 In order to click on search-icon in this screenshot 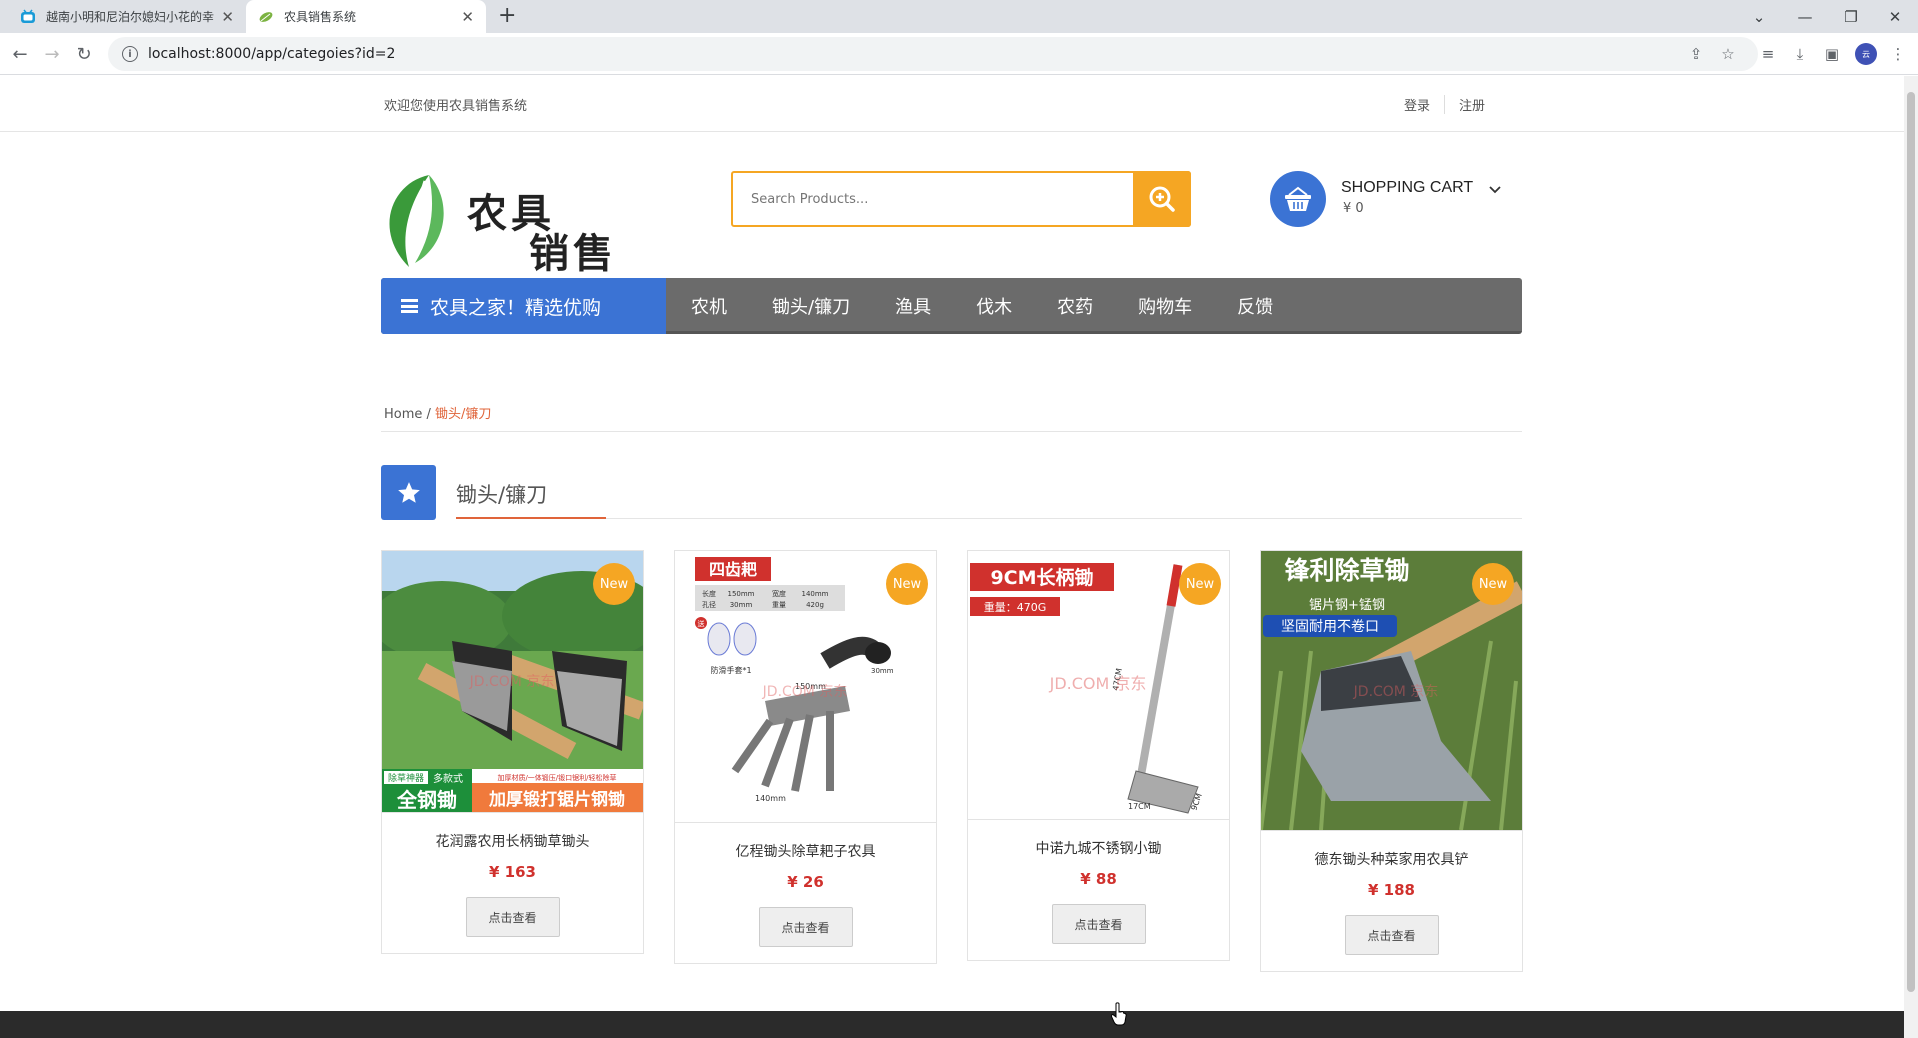, I will do `click(1162, 199)`.